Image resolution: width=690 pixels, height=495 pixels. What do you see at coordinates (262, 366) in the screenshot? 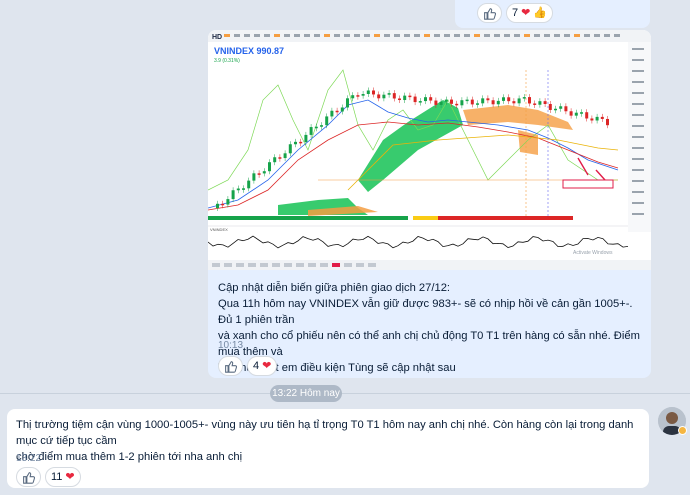
I see `reaction-summary: 4 ❤` at bounding box center [262, 366].